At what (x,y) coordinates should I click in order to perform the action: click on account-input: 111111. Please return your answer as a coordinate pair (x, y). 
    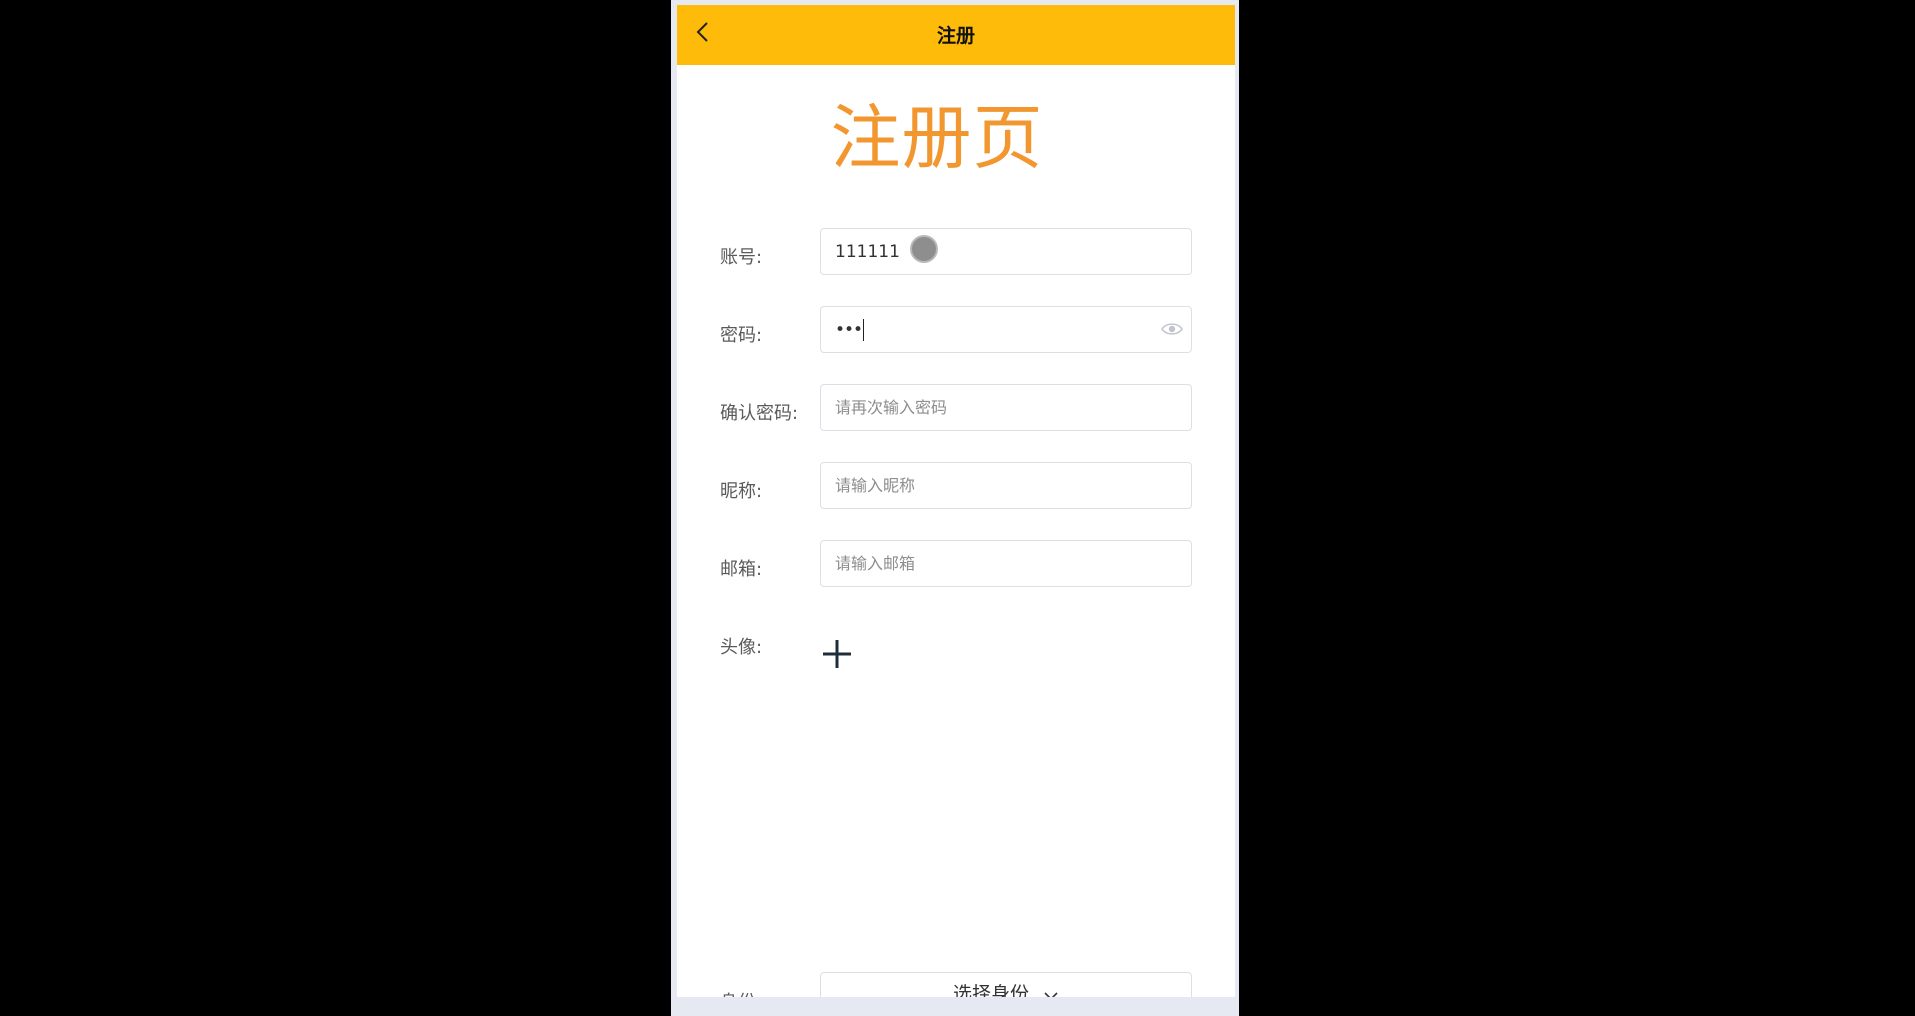
    Looking at the image, I should click on (1006, 251).